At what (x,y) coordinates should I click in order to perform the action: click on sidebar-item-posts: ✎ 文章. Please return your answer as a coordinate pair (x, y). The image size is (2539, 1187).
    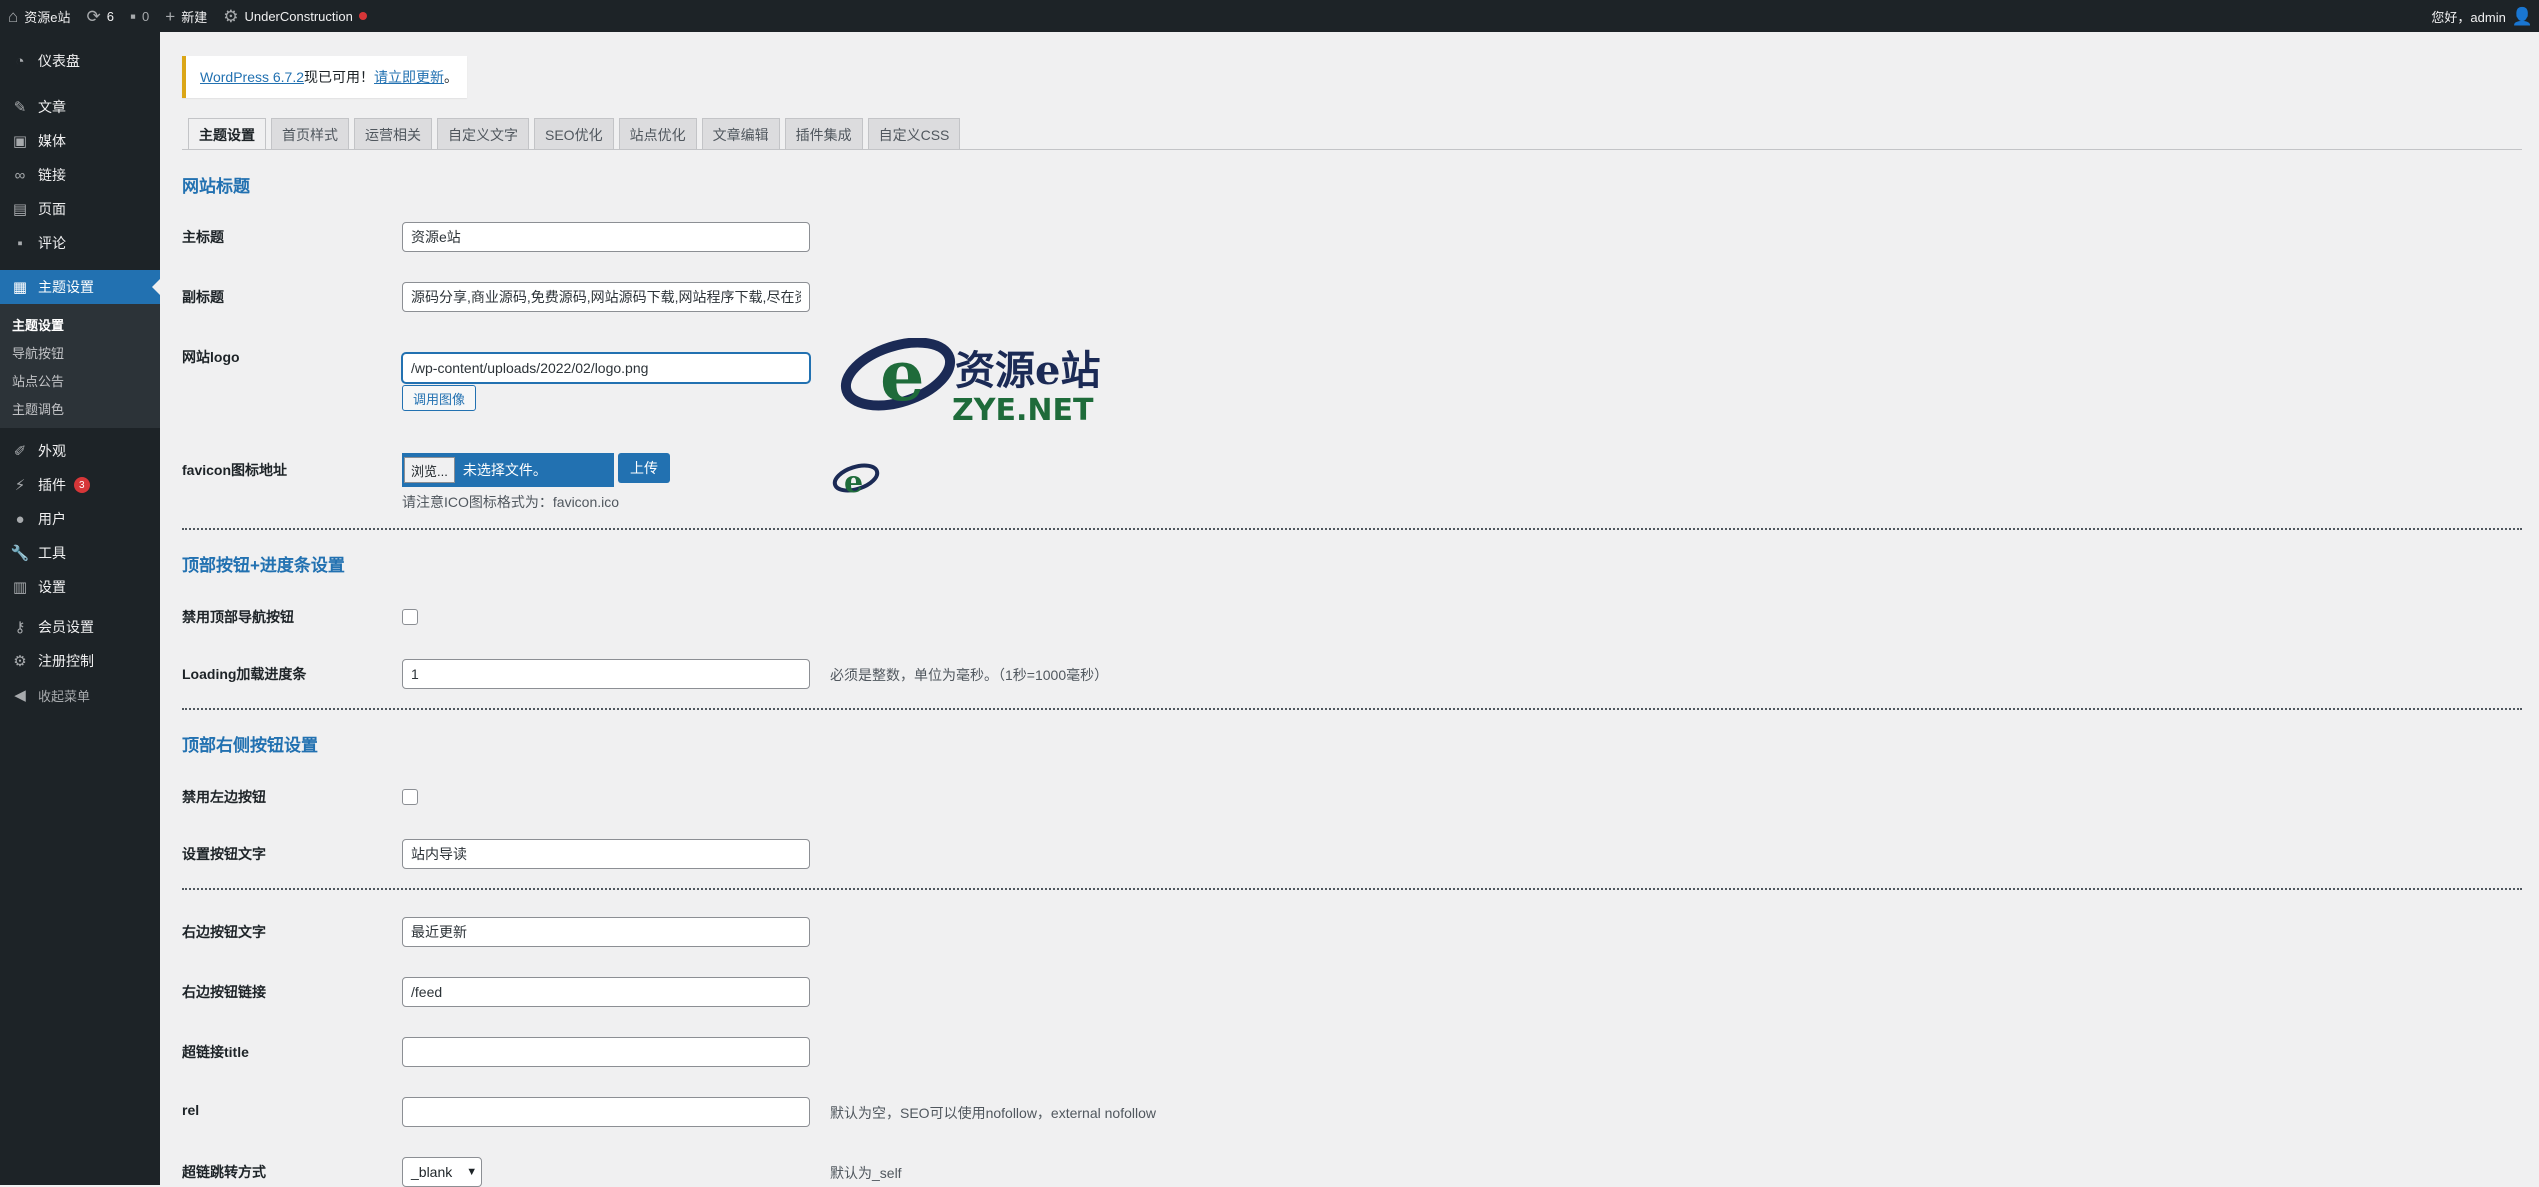
    Looking at the image, I should click on (80, 107).